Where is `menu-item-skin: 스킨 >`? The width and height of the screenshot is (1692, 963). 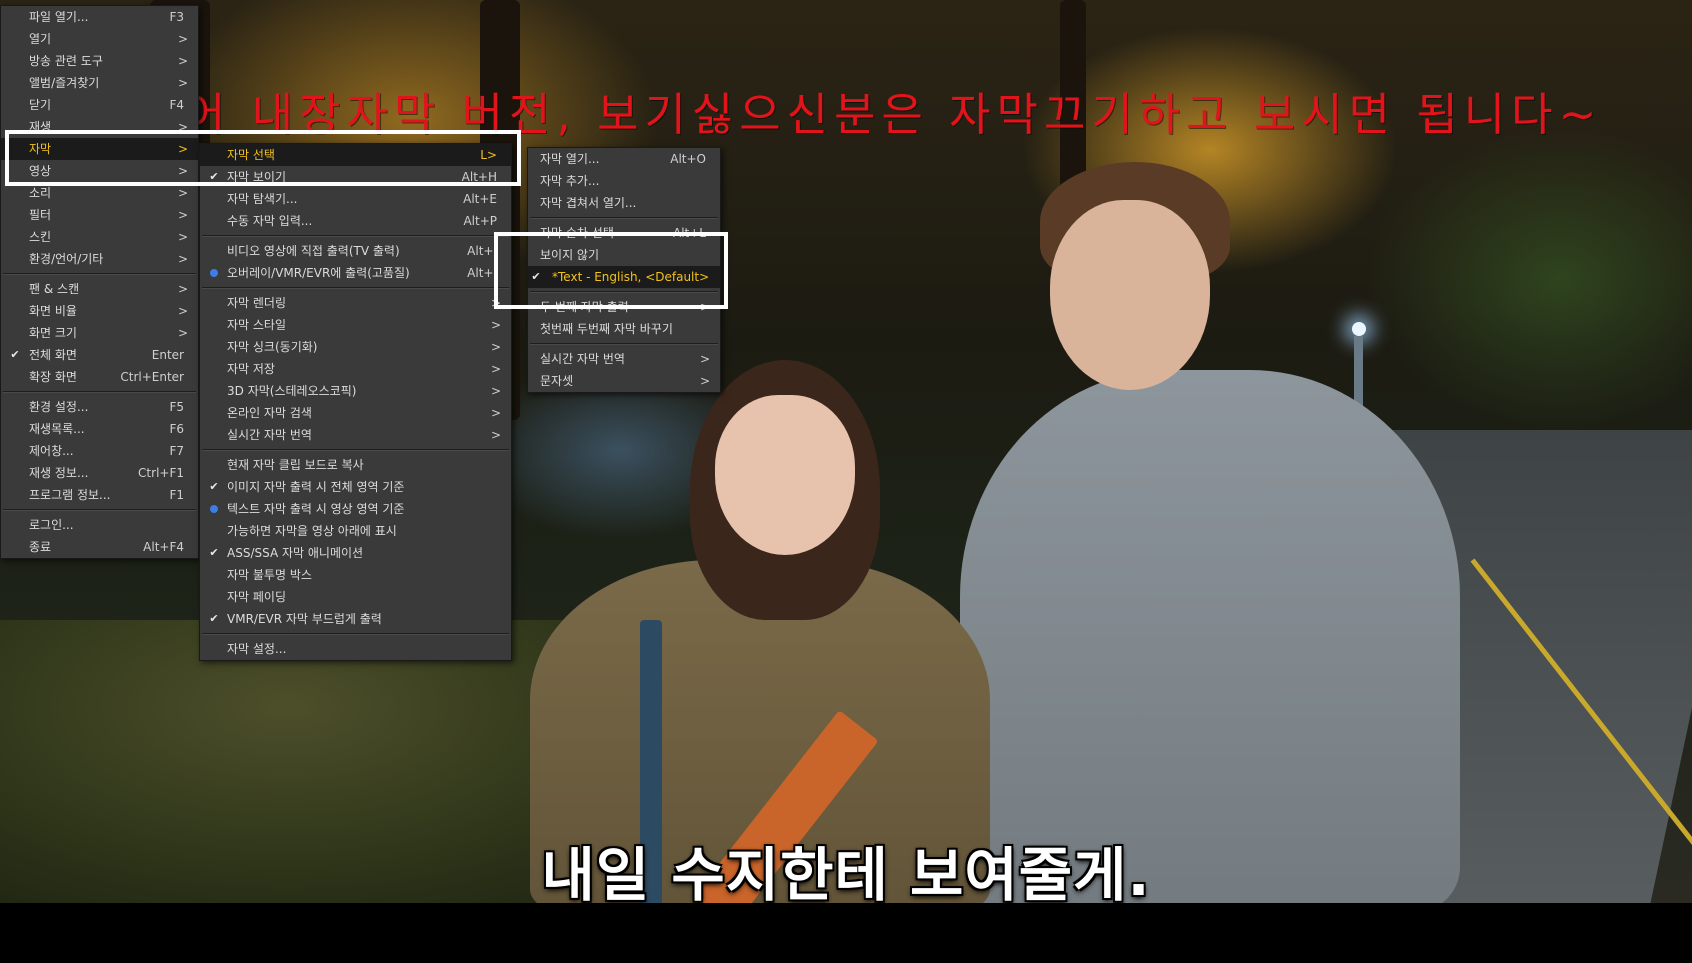 menu-item-skin: 스킨 > is located at coordinates (99, 237).